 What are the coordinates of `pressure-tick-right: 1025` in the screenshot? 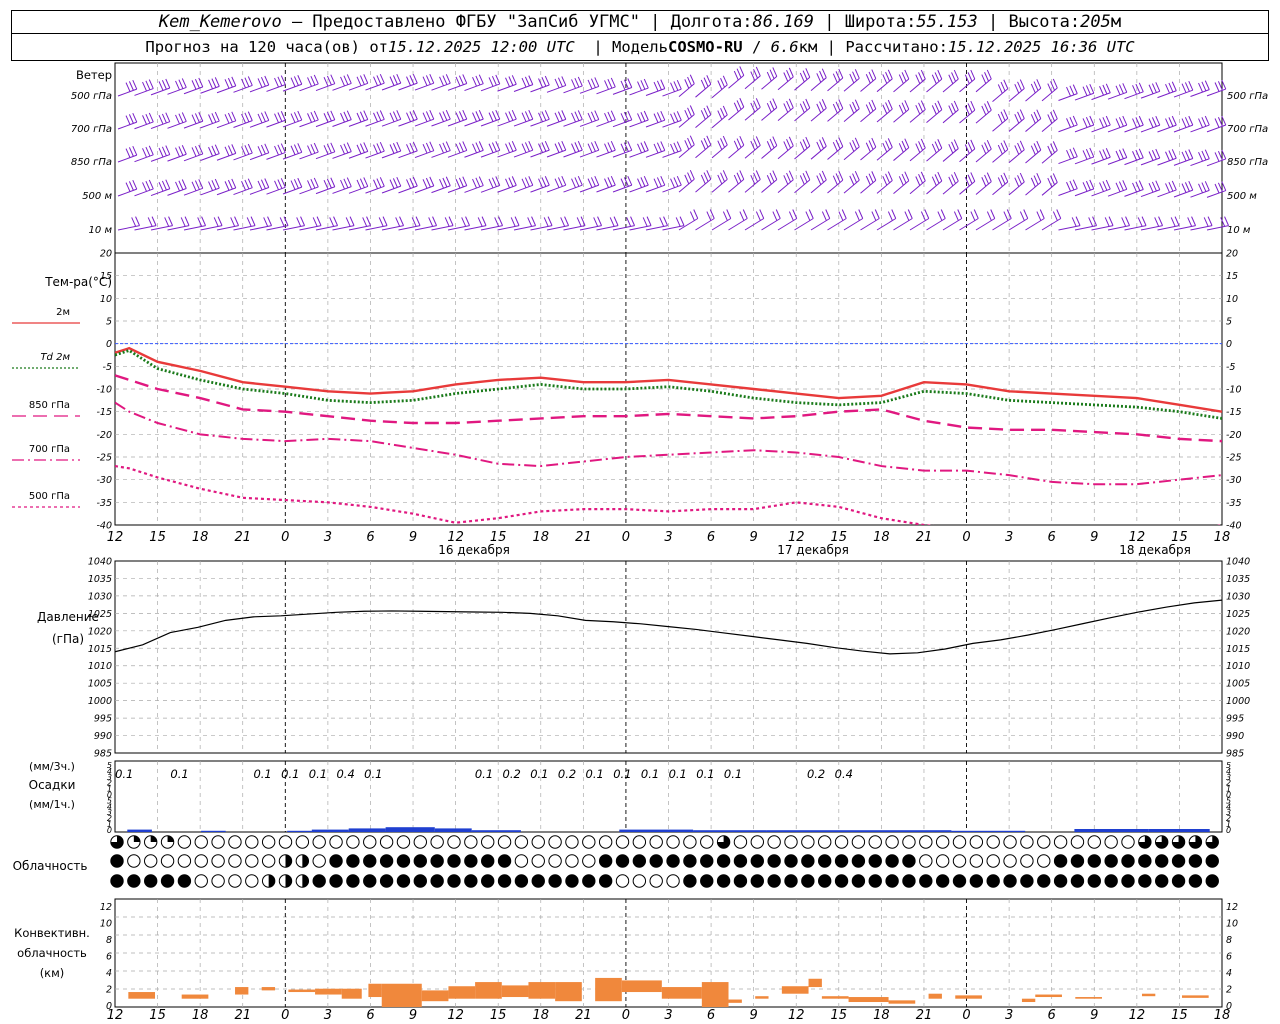 It's located at (1238, 614).